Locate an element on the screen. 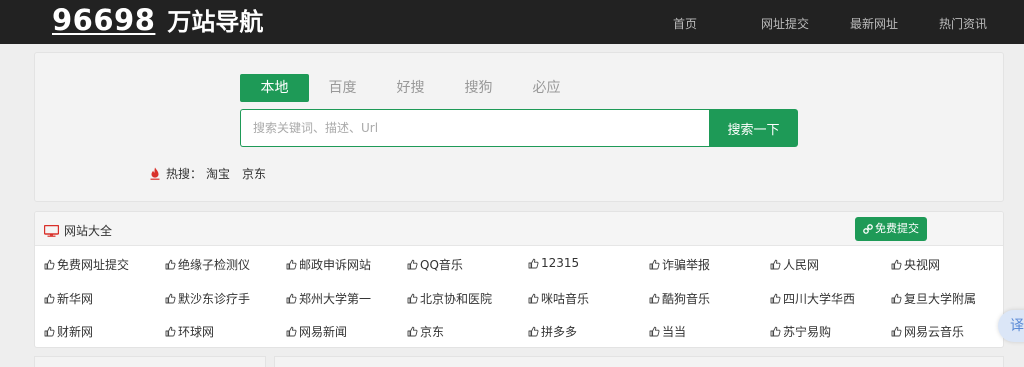 The image size is (1024, 367). tab-baidu: 百度 is located at coordinates (342, 88).